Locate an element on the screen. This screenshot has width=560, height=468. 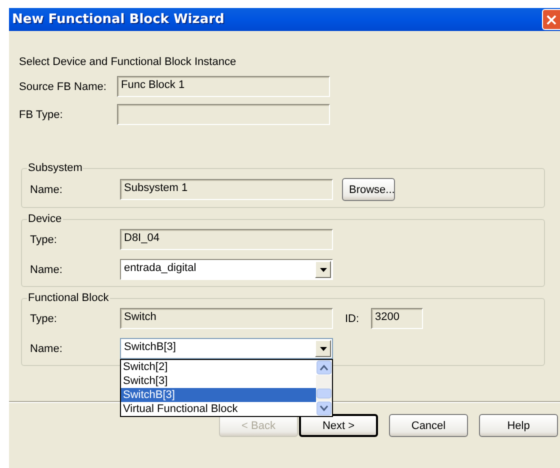
wizard-button: Cancel is located at coordinates (428, 425).